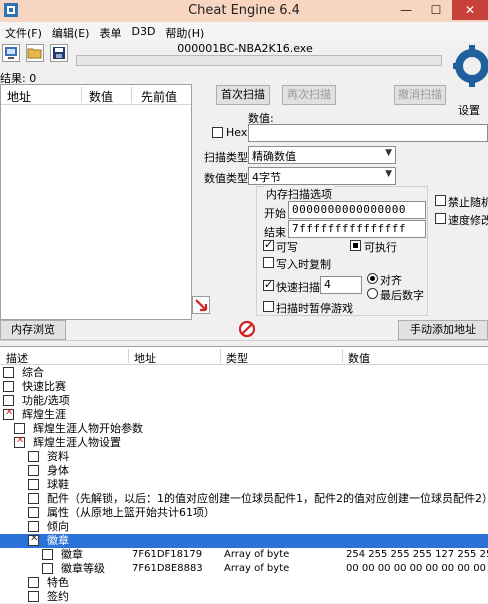  Describe the element at coordinates (469, 71) in the screenshot. I see `cheat-engine-logo` at that location.